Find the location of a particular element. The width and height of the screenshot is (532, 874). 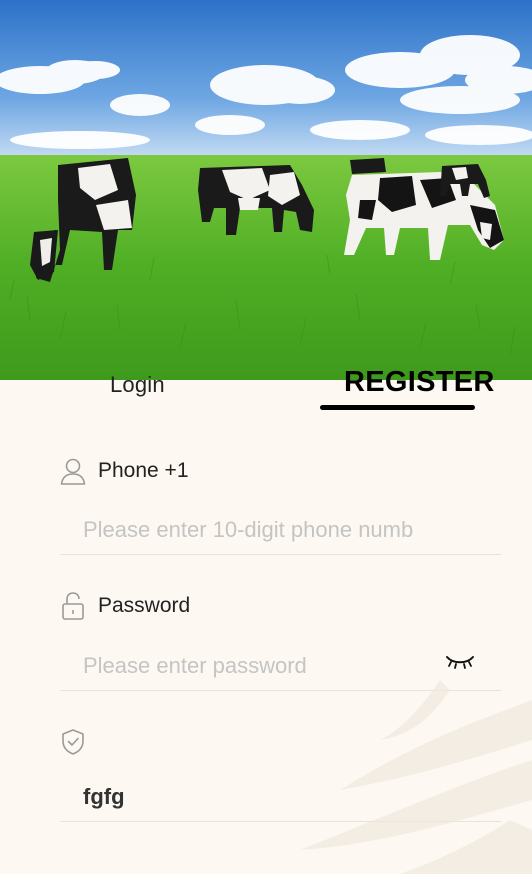

password-label-row: Password is located at coordinates (280, 606).